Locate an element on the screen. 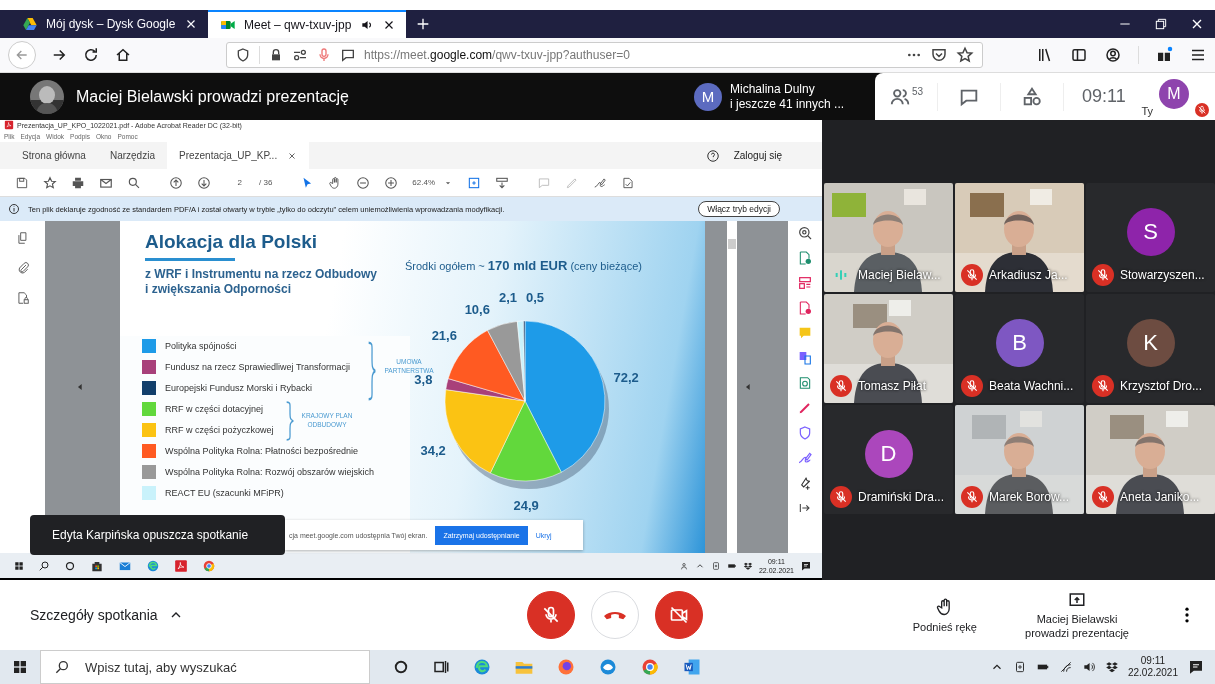 The width and height of the screenshot is (1215, 684). reload-icon is located at coordinates (91, 55).